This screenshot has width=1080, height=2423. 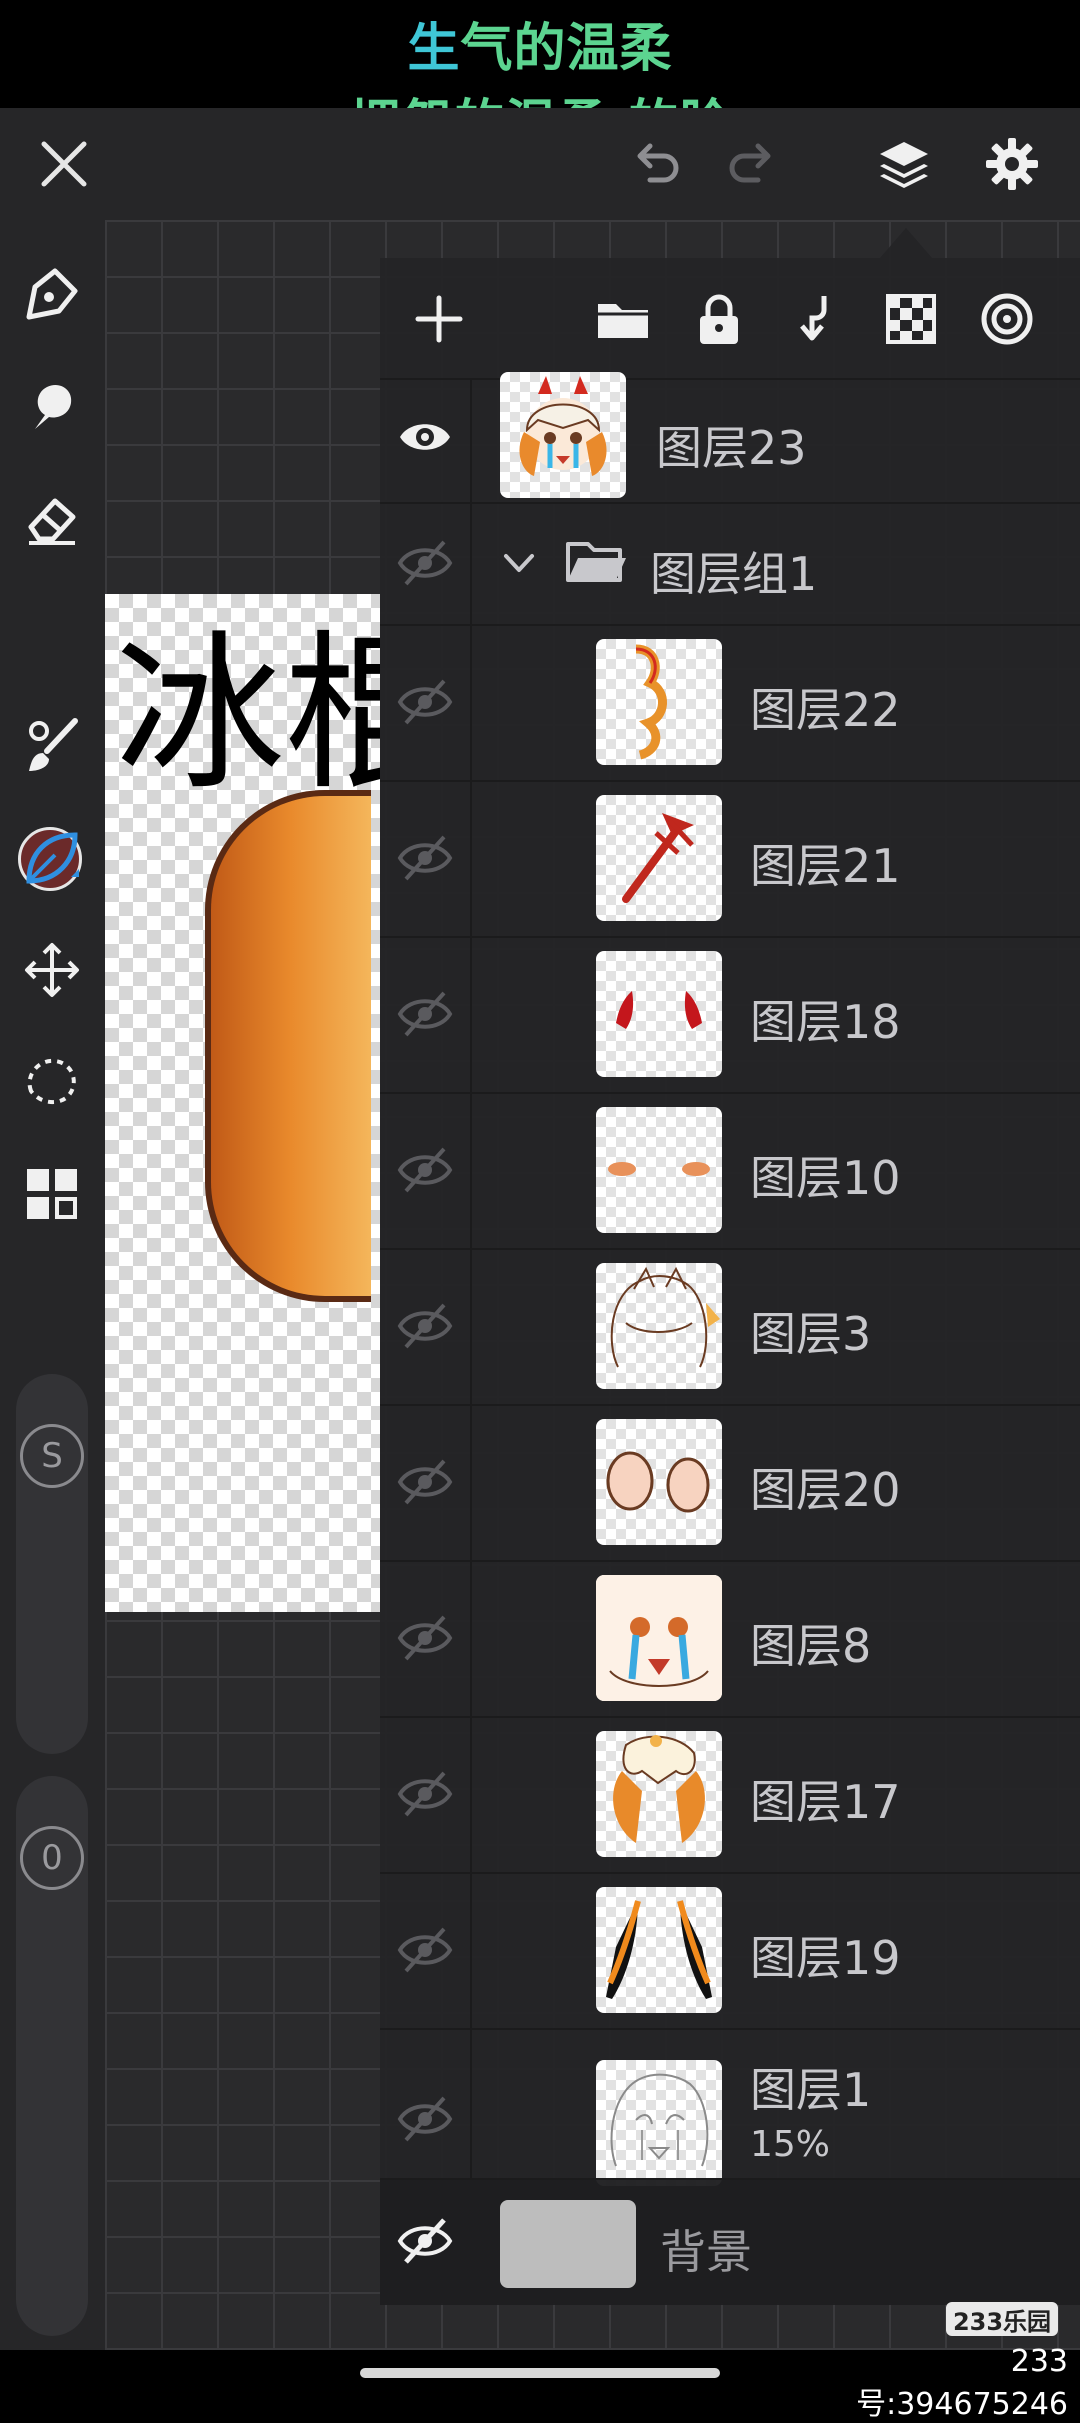 I want to click on layer-group-row: 图层组1, so click(x=730, y=564).